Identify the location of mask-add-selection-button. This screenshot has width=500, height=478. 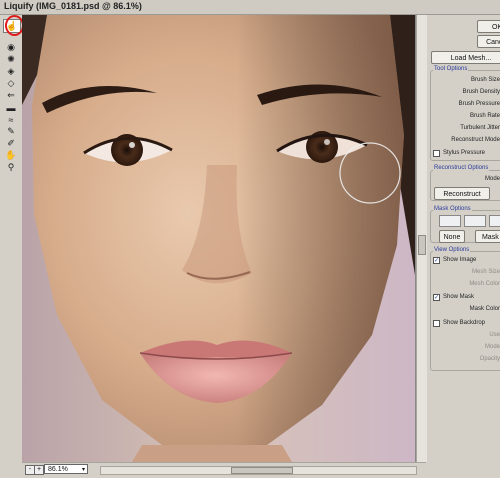
(475, 221).